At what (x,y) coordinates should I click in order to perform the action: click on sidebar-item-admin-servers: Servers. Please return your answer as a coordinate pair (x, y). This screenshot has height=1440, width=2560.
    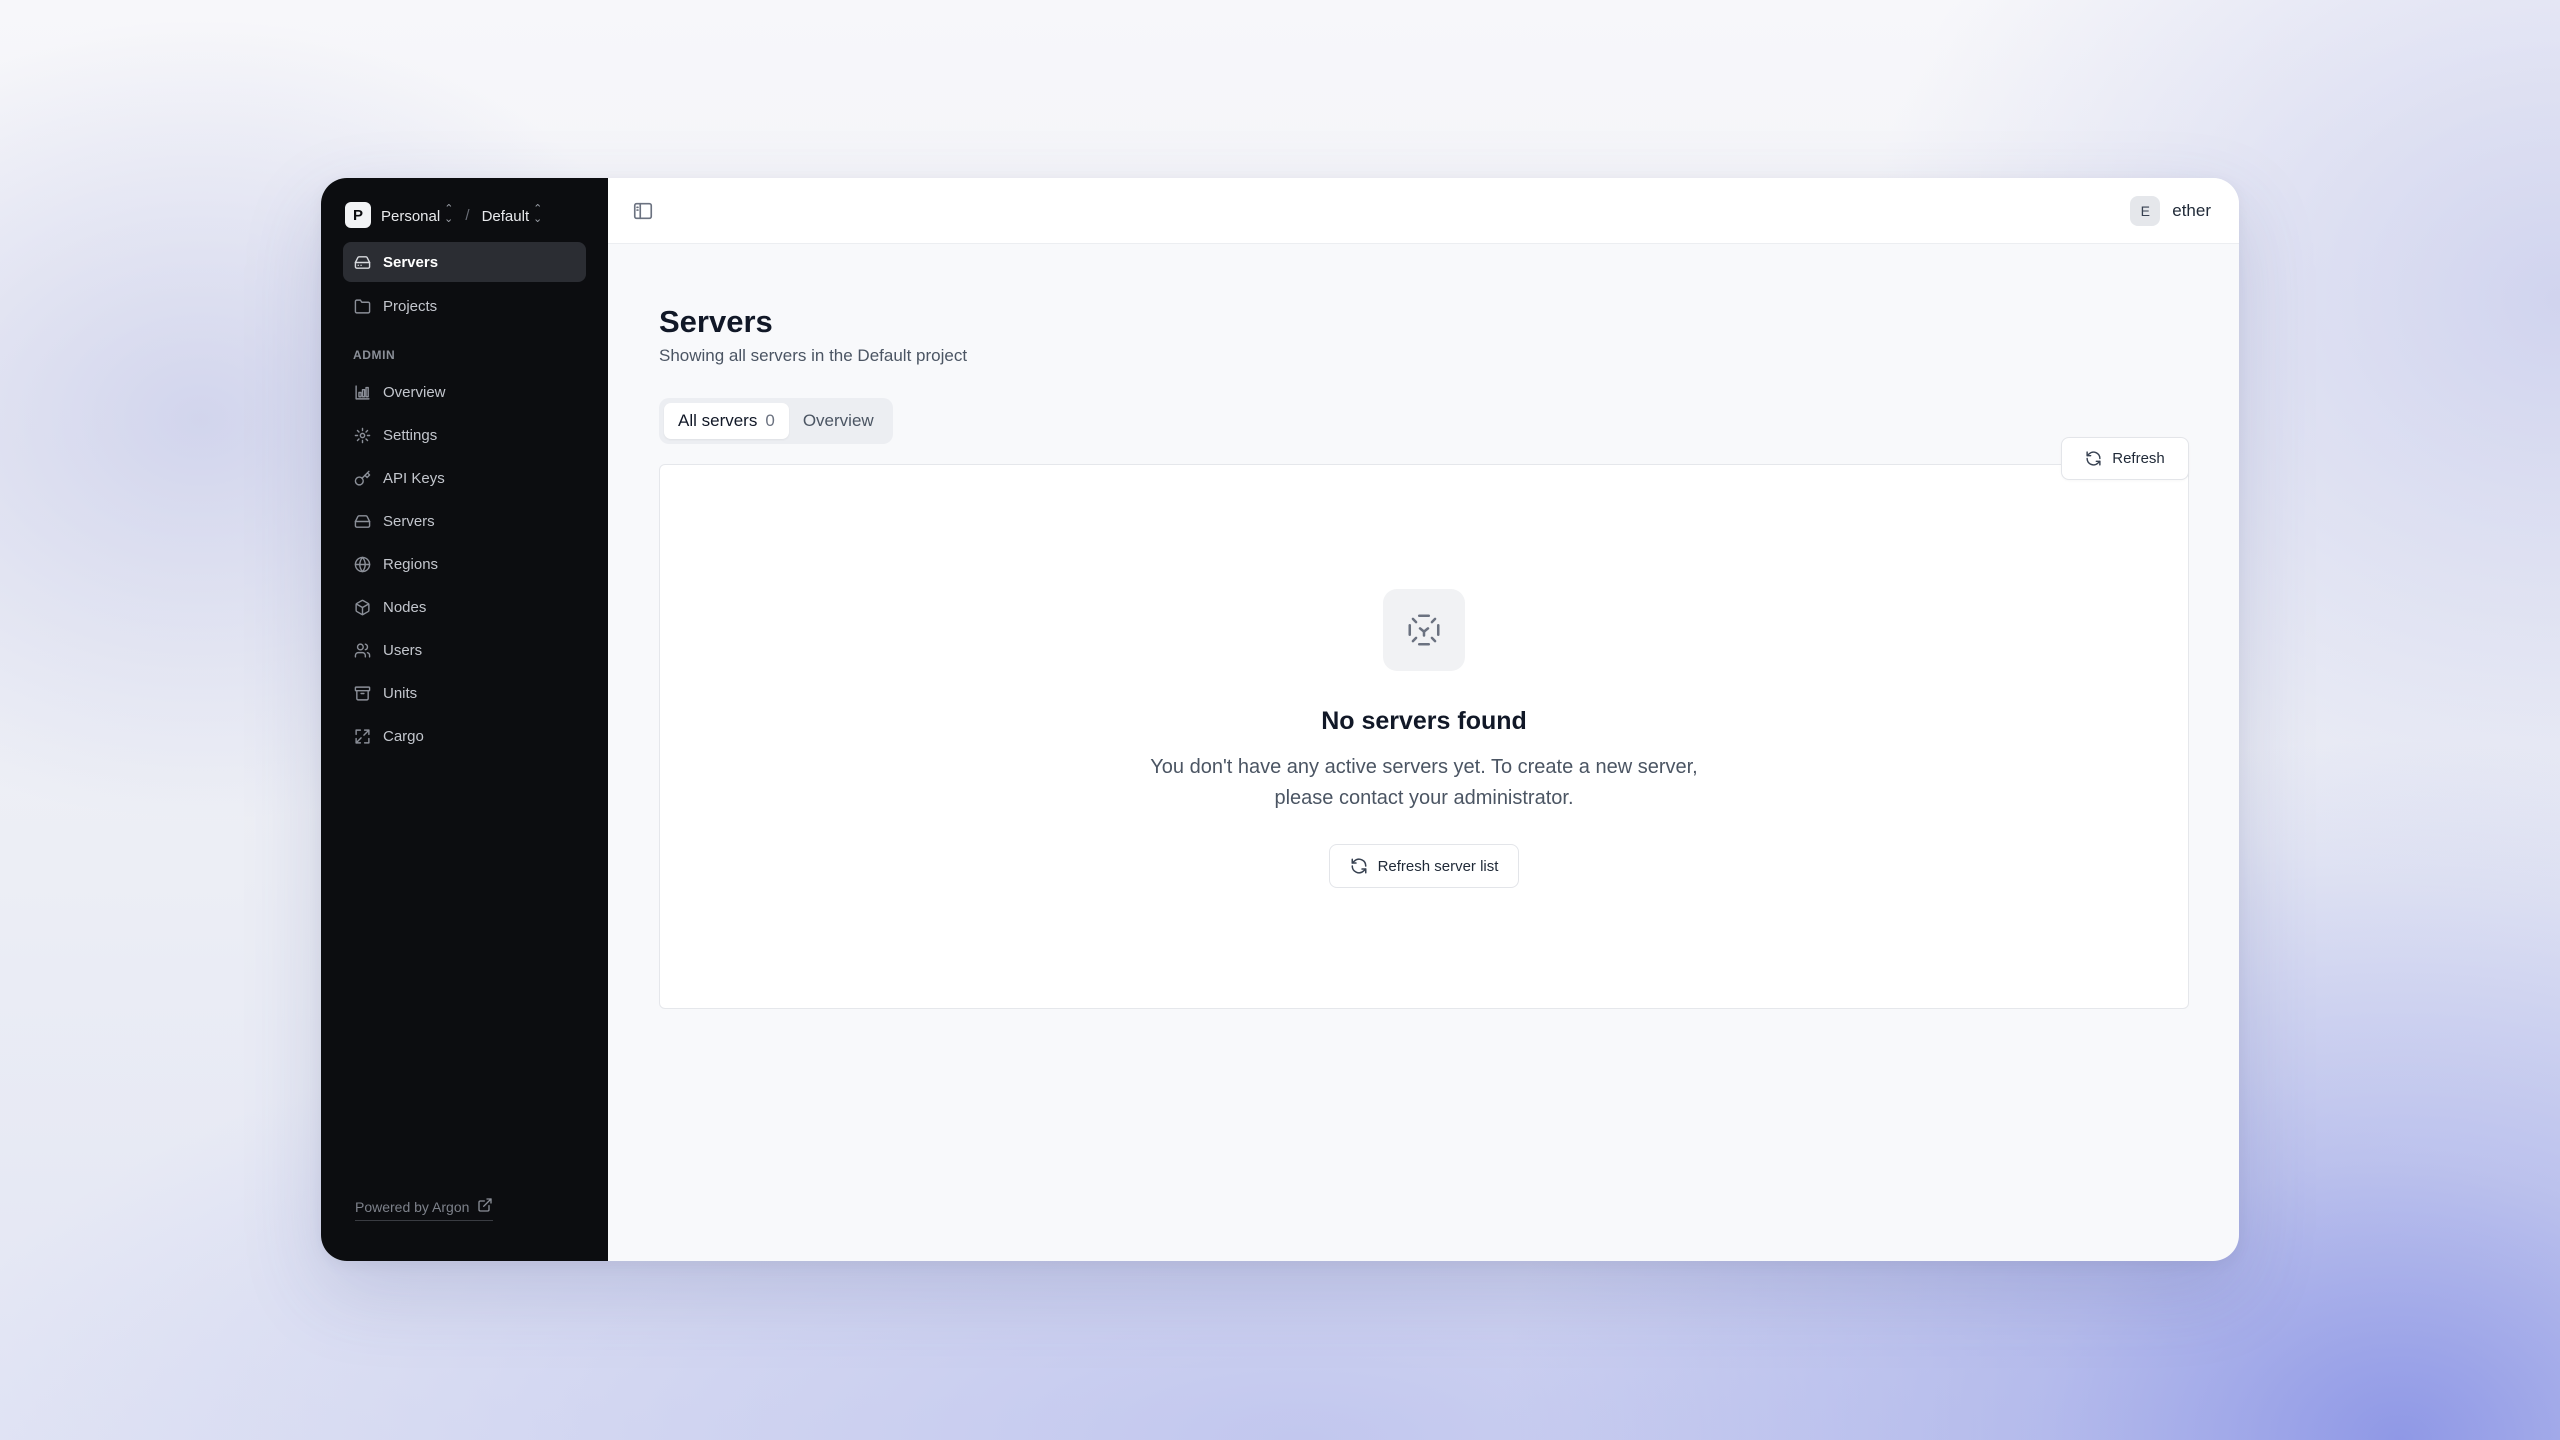
    Looking at the image, I should click on (464, 521).